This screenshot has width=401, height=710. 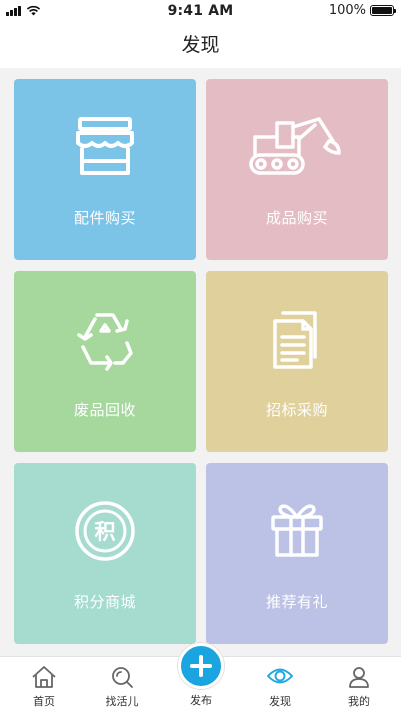 I want to click on tab-home: 首页, so click(x=44, y=683).